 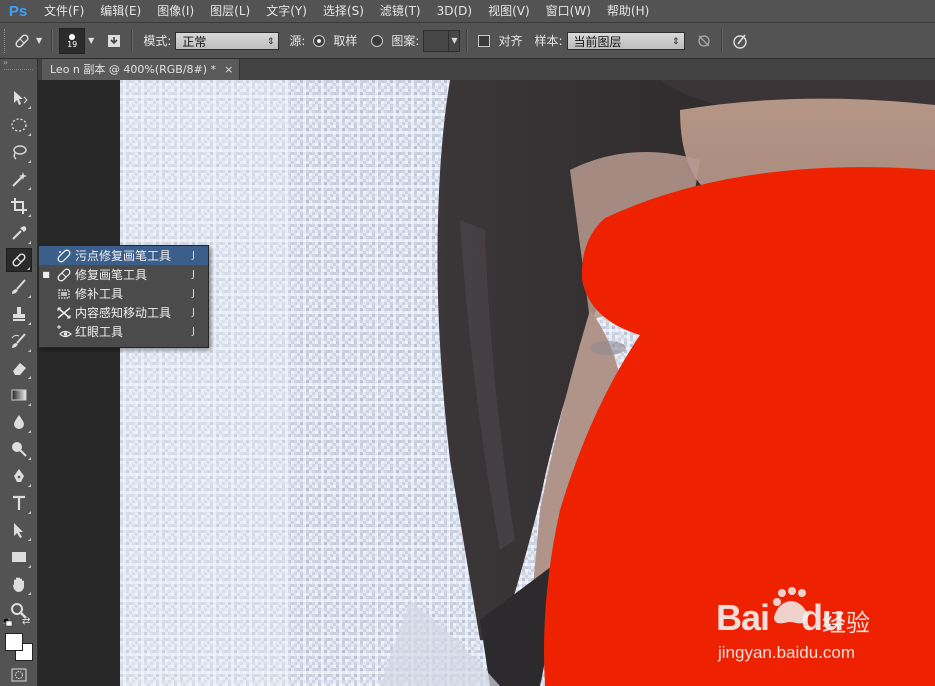 I want to click on menu-item-select: 选择(S), so click(x=343, y=11).